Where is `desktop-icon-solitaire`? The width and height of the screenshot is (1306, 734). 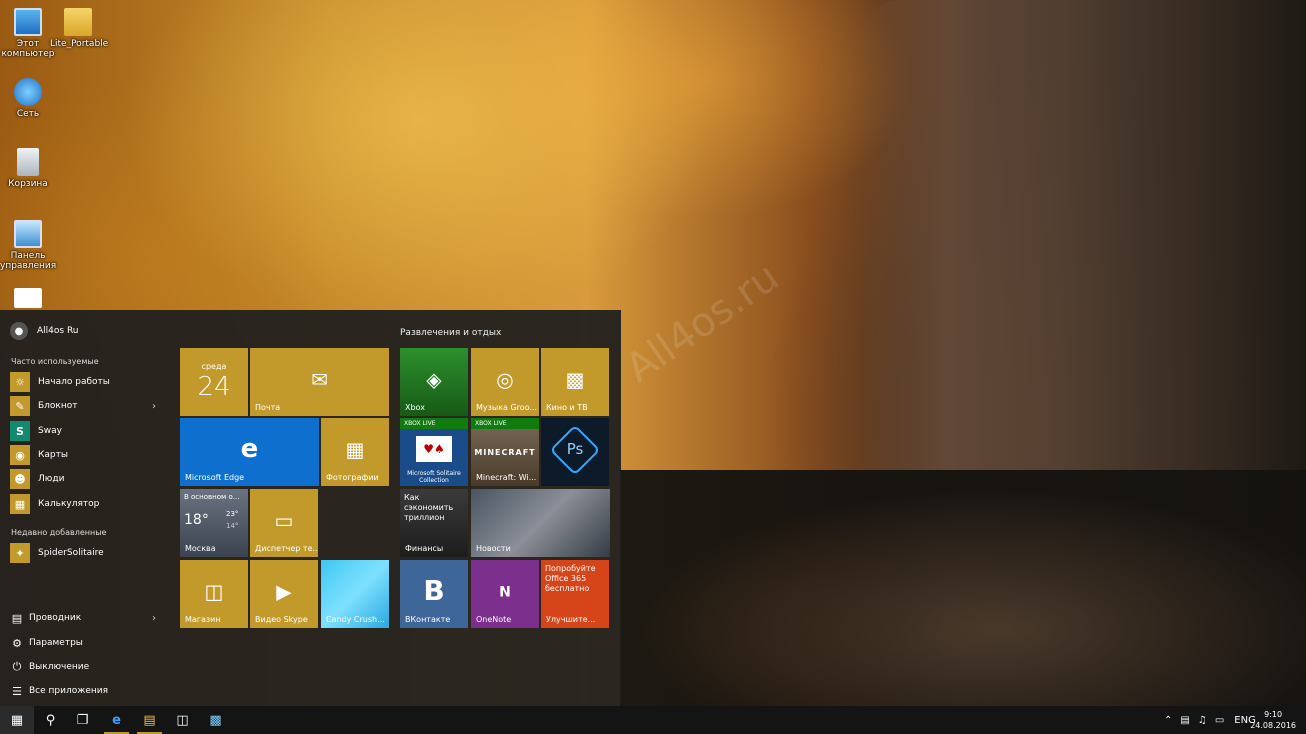
desktop-icon-solitaire is located at coordinates (28, 299).